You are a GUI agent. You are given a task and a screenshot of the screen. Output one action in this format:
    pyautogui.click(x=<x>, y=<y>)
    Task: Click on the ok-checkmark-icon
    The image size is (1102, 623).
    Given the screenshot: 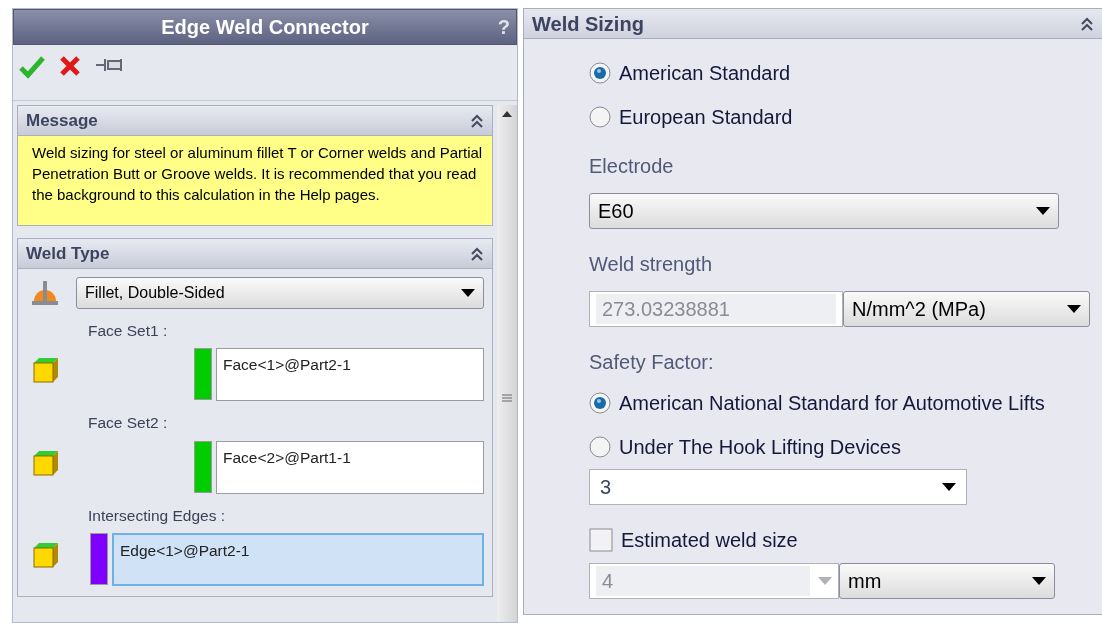 What is the action you would take?
    pyautogui.click(x=32, y=67)
    